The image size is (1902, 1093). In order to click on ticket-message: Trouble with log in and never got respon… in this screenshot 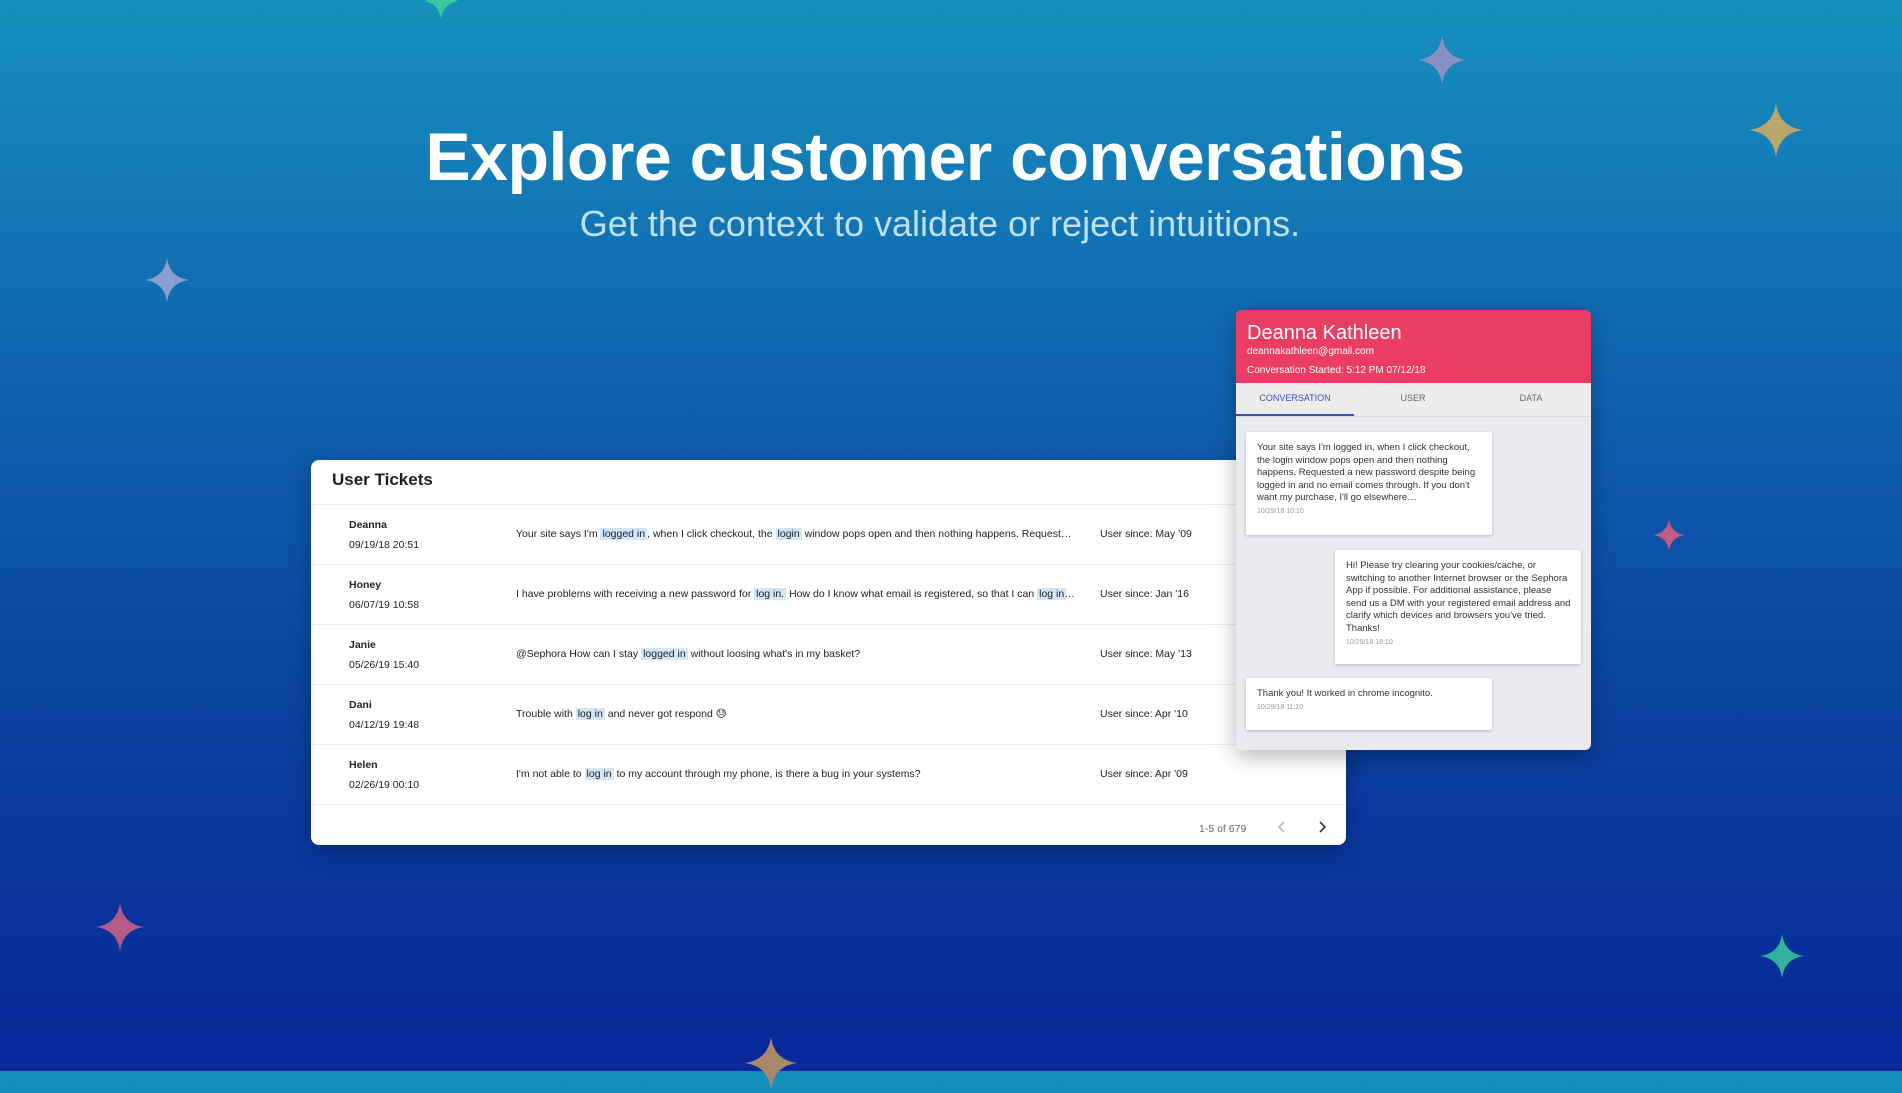, I will do `click(621, 714)`.